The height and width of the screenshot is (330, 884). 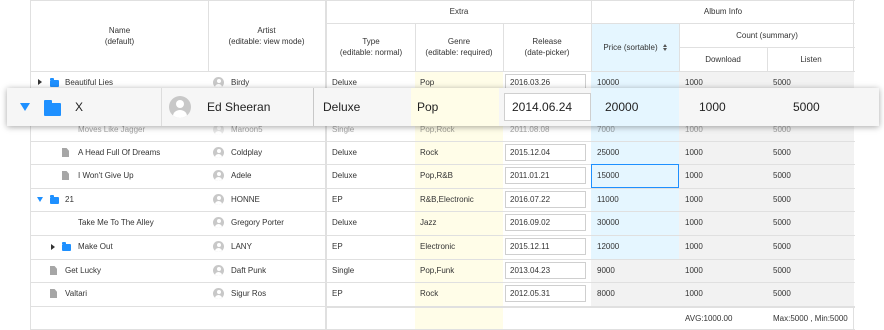 I want to click on header-genre: Genre (editable: required), so click(x=459, y=47).